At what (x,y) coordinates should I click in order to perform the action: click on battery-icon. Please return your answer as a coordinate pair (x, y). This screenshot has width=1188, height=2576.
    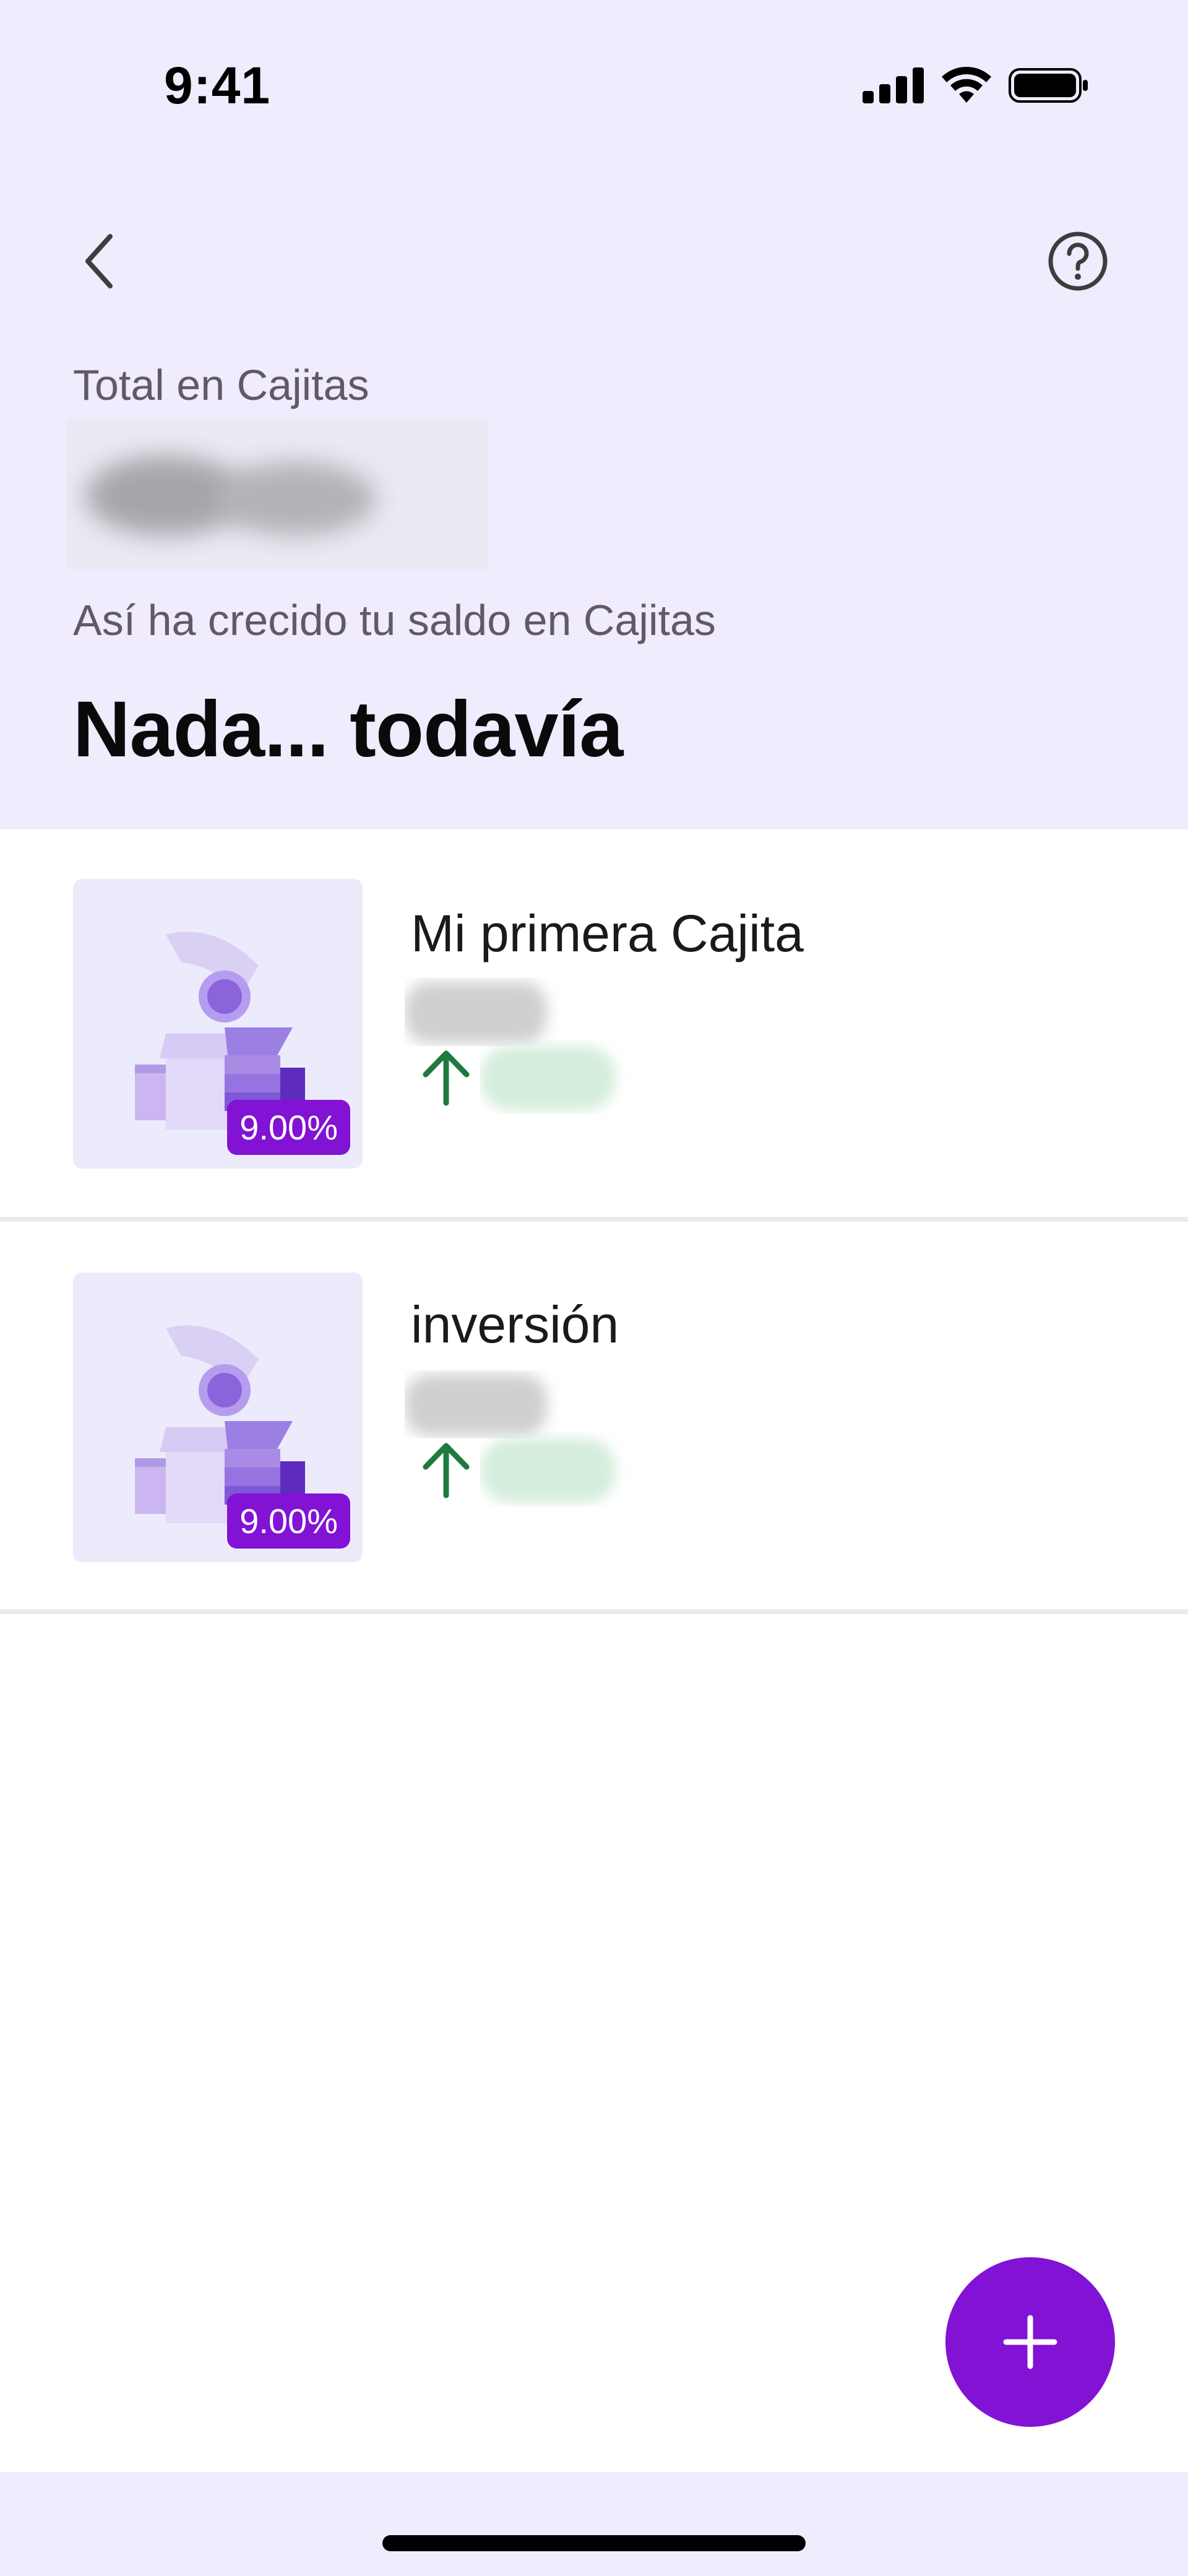
    Looking at the image, I should click on (1048, 85).